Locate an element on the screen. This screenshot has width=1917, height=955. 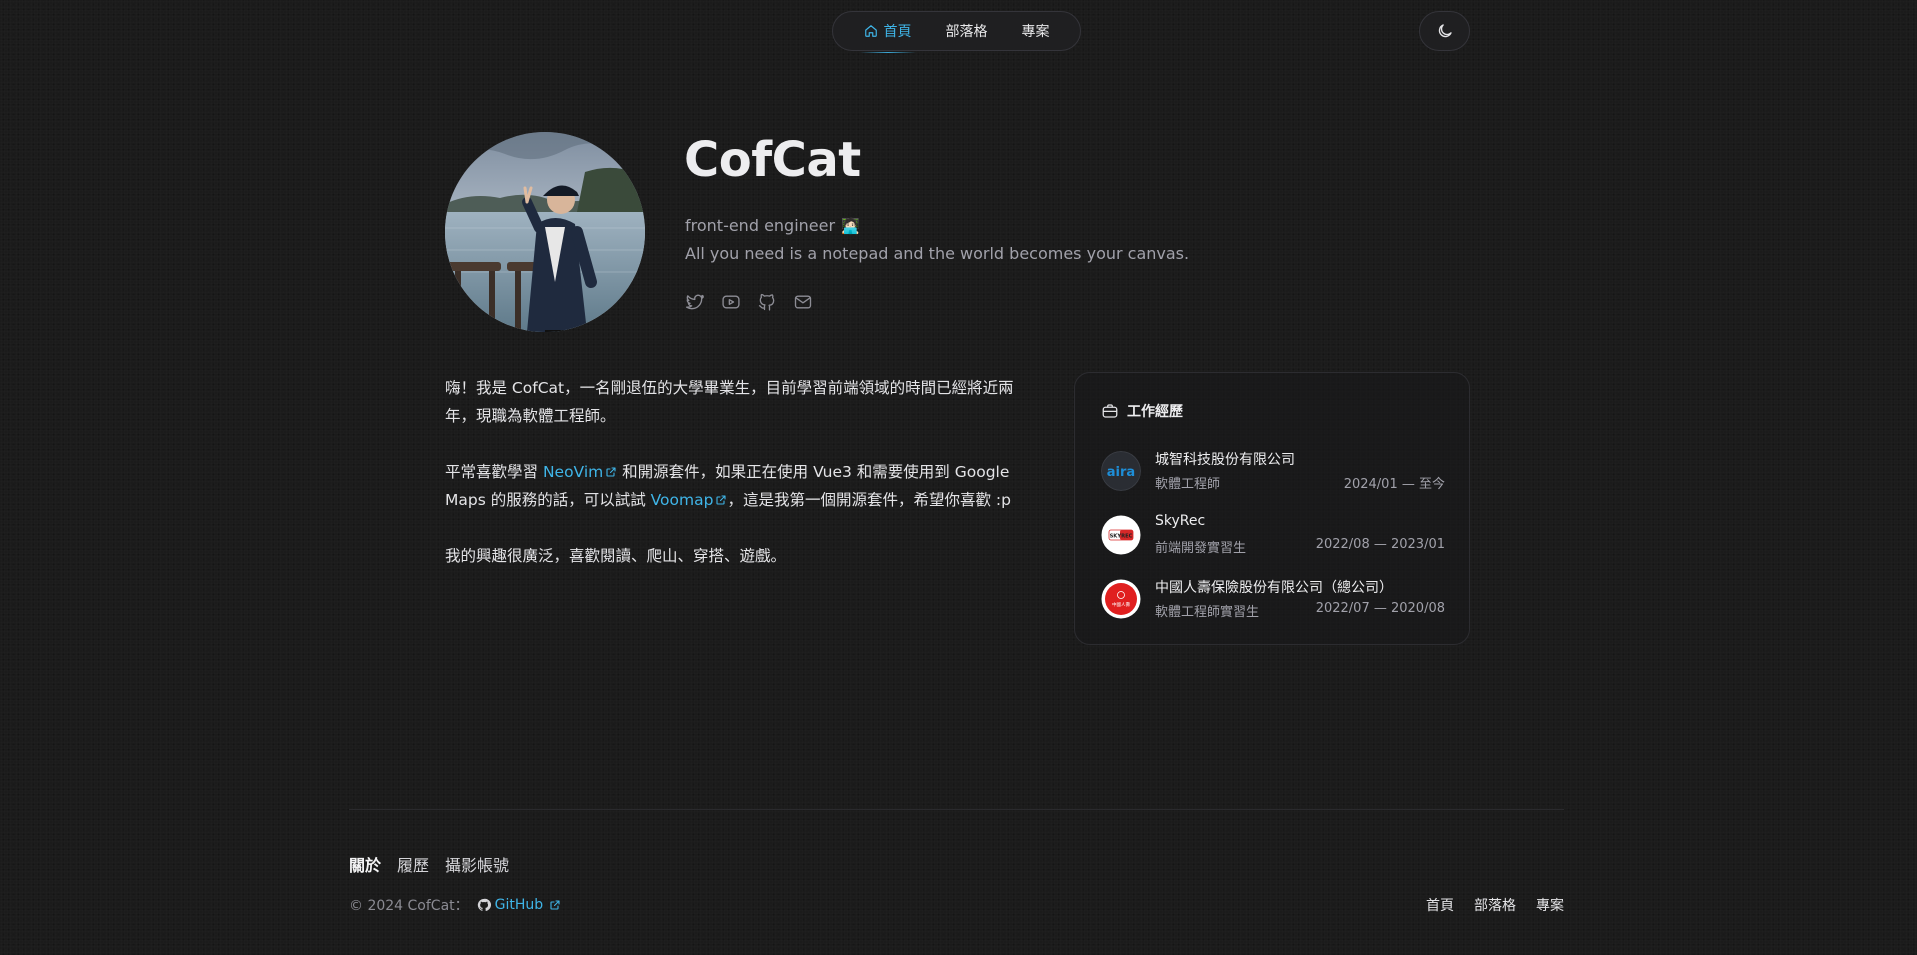
job-dates: 2022/07 — 2020/08 is located at coordinates (1380, 608).